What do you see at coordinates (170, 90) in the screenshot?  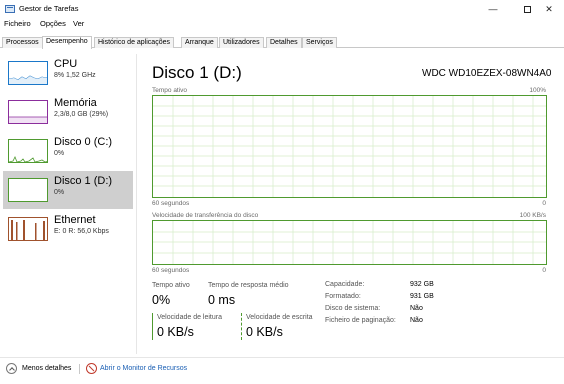 I see `active-time-graph-label: Tempo ativo` at bounding box center [170, 90].